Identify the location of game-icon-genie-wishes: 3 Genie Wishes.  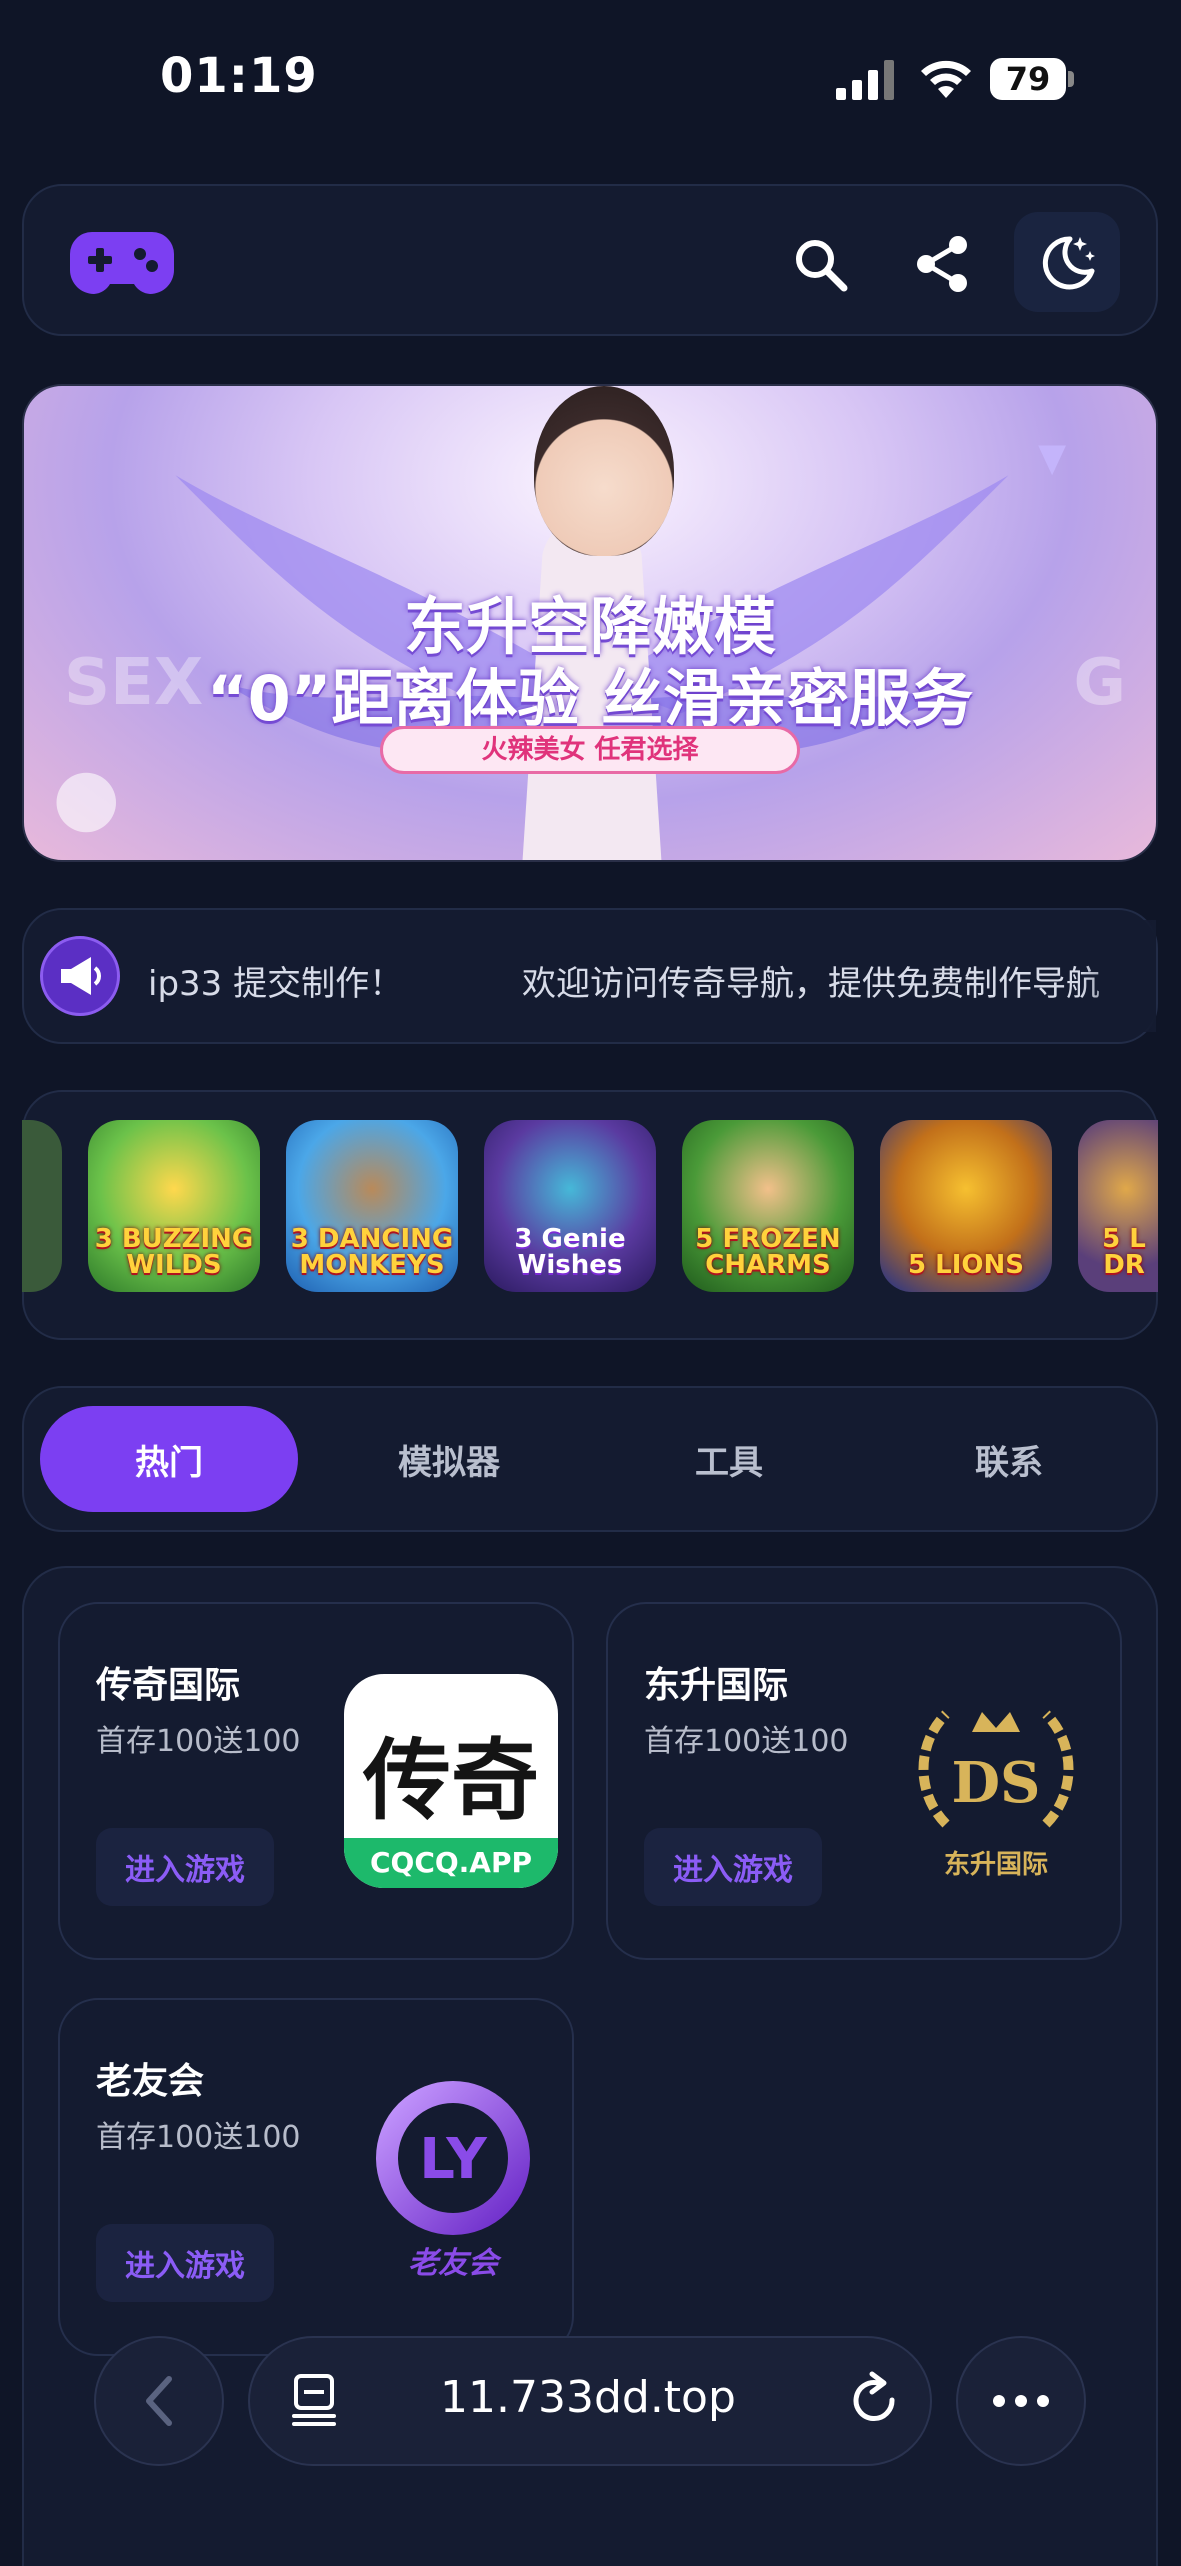
(570, 1206).